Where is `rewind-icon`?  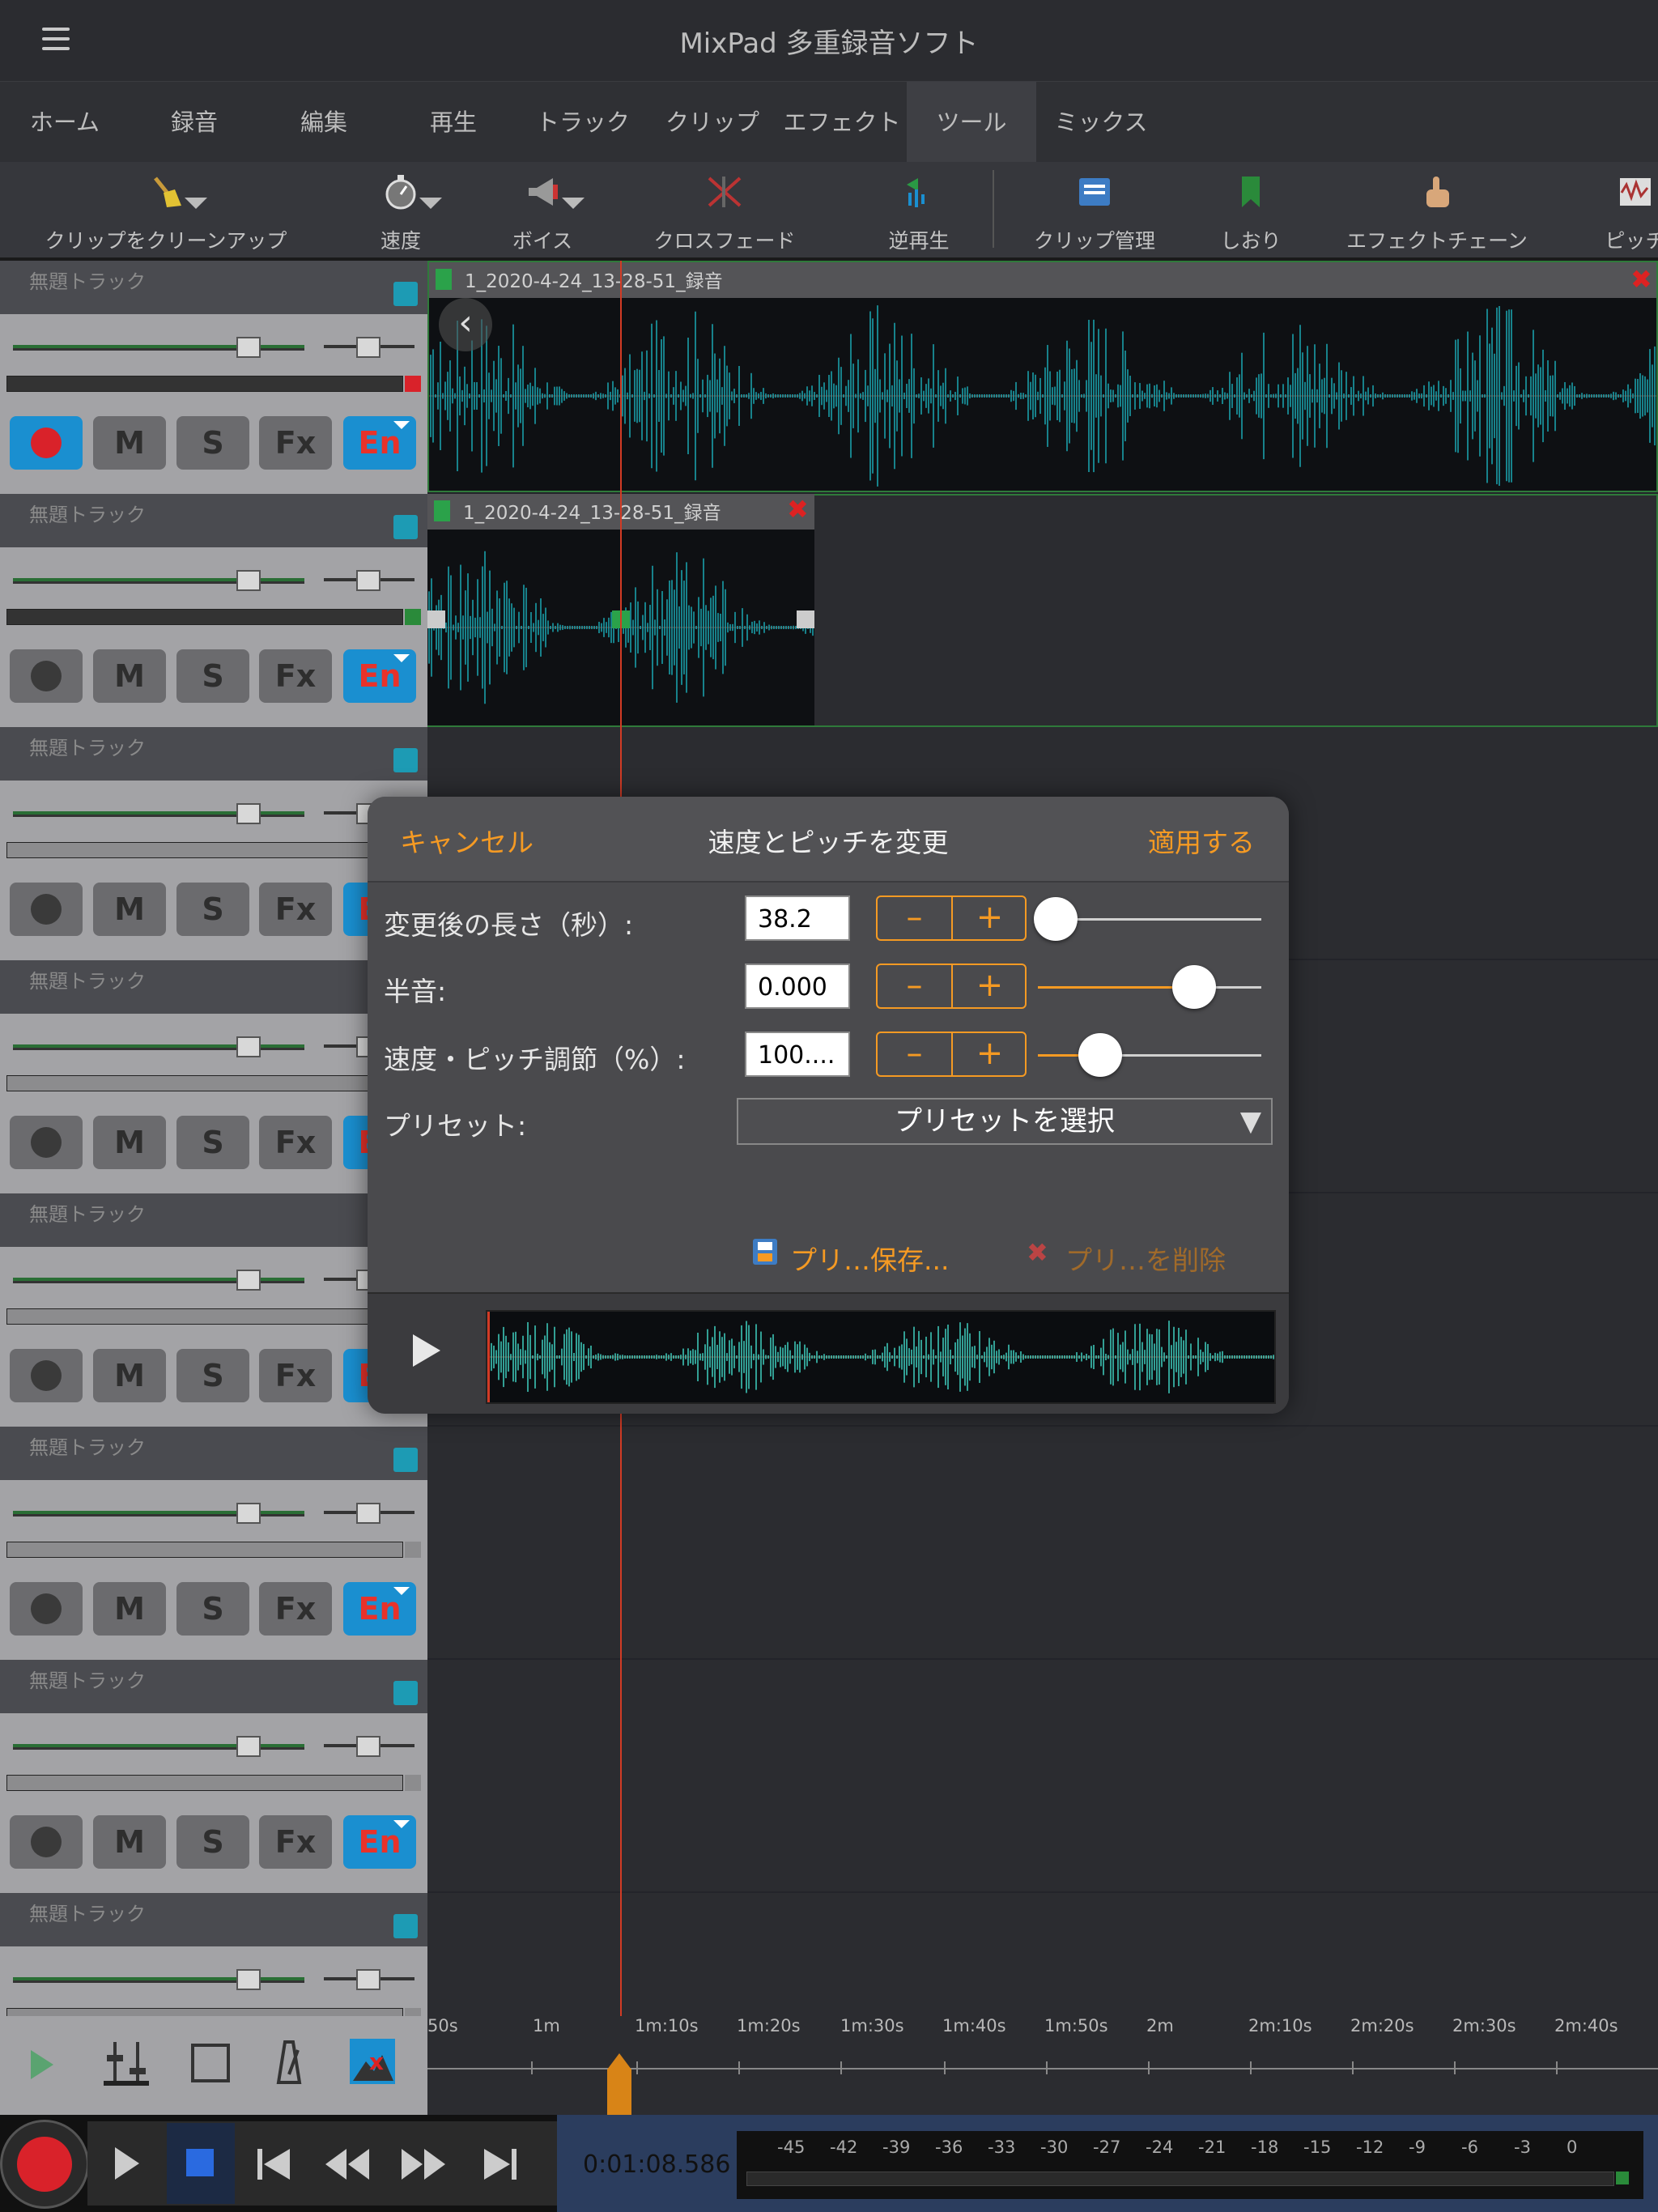 rewind-icon is located at coordinates (348, 2164).